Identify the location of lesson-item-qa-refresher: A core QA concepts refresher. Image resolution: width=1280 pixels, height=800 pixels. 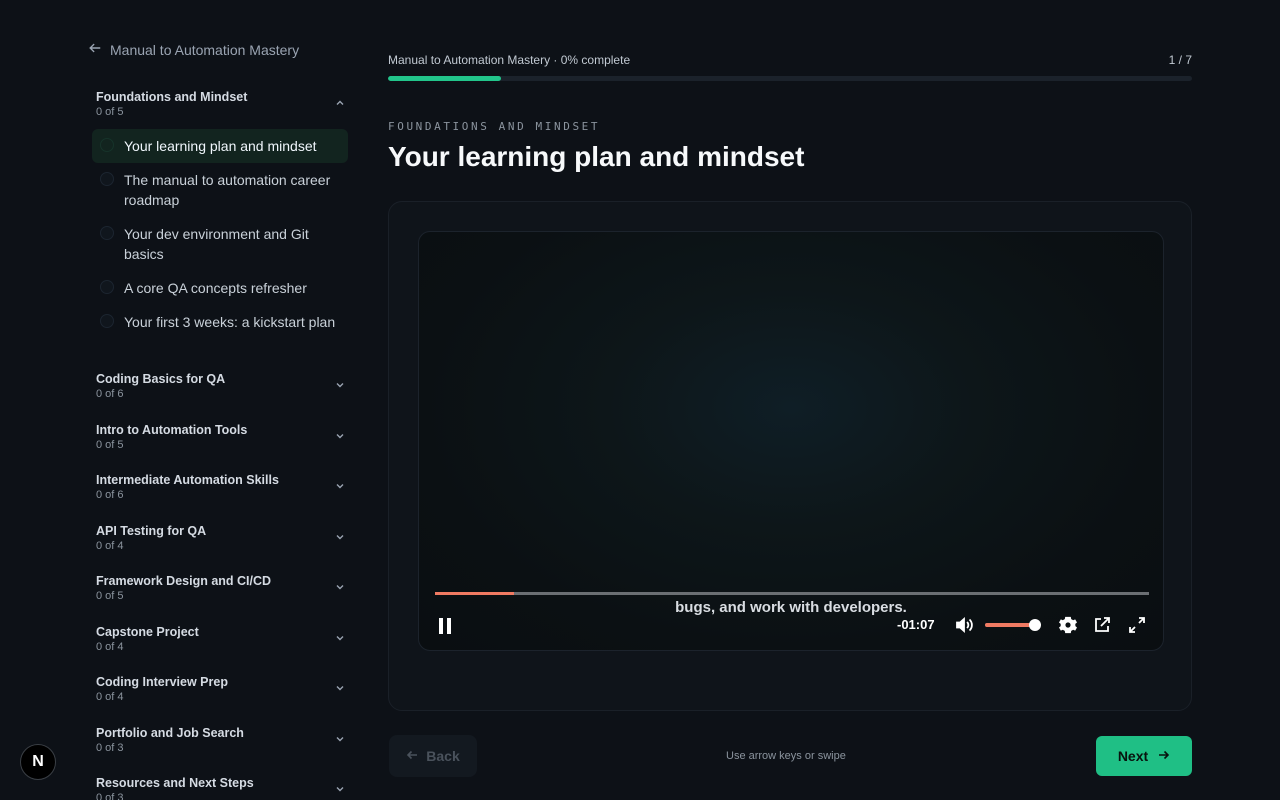
(220, 288).